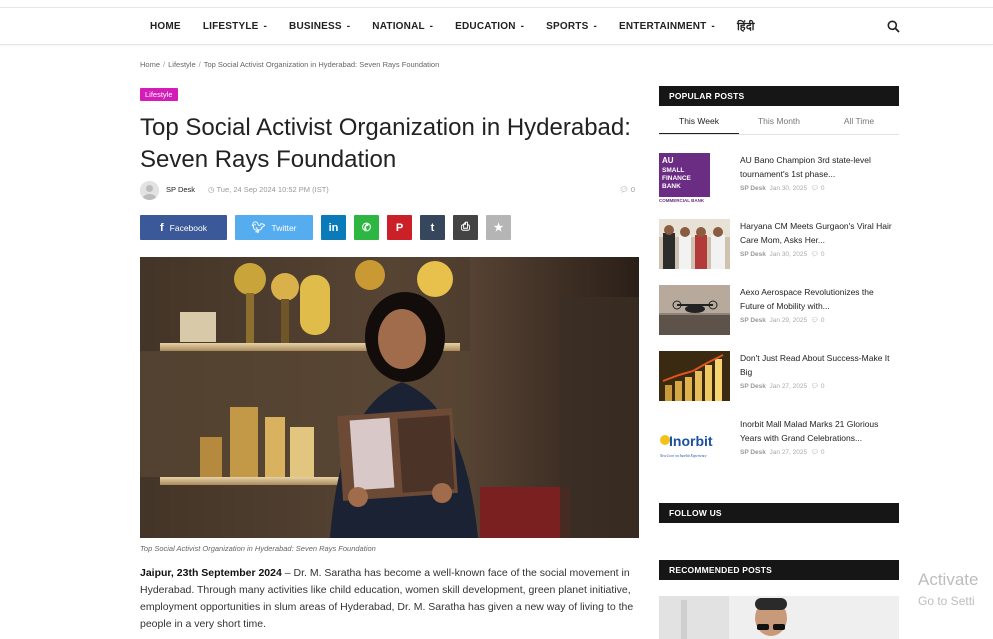  I want to click on tab-this-week: This Week, so click(699, 122).